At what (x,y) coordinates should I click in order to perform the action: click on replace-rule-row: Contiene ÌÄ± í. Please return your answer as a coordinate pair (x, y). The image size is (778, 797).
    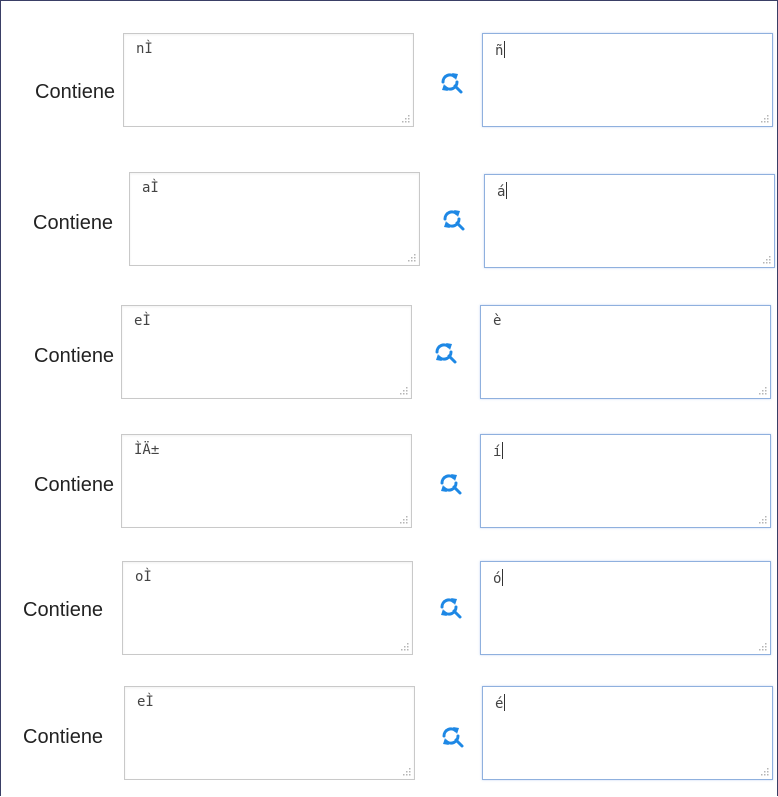
    Looking at the image, I should click on (389, 484).